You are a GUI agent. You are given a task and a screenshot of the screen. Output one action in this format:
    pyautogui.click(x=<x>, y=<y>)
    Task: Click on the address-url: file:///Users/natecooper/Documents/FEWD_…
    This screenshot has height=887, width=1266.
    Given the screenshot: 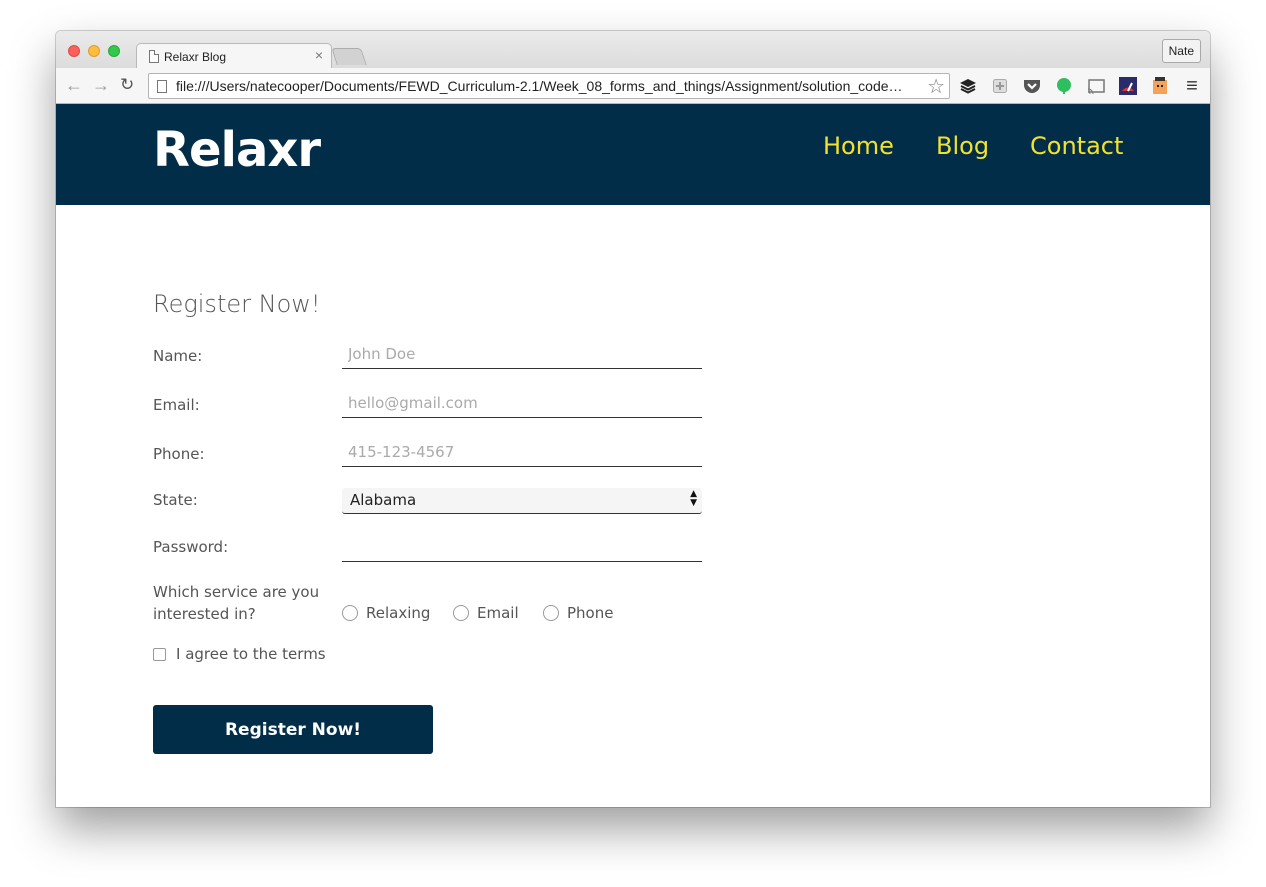 What is the action you would take?
    pyautogui.click(x=549, y=86)
    